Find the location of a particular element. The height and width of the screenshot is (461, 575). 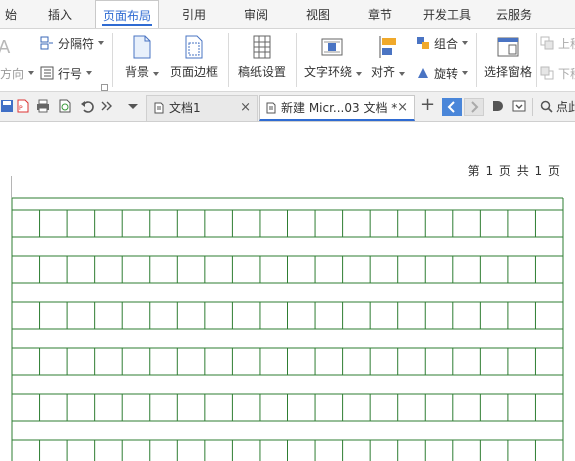

text-wrap-icon is located at coordinates (332, 47).